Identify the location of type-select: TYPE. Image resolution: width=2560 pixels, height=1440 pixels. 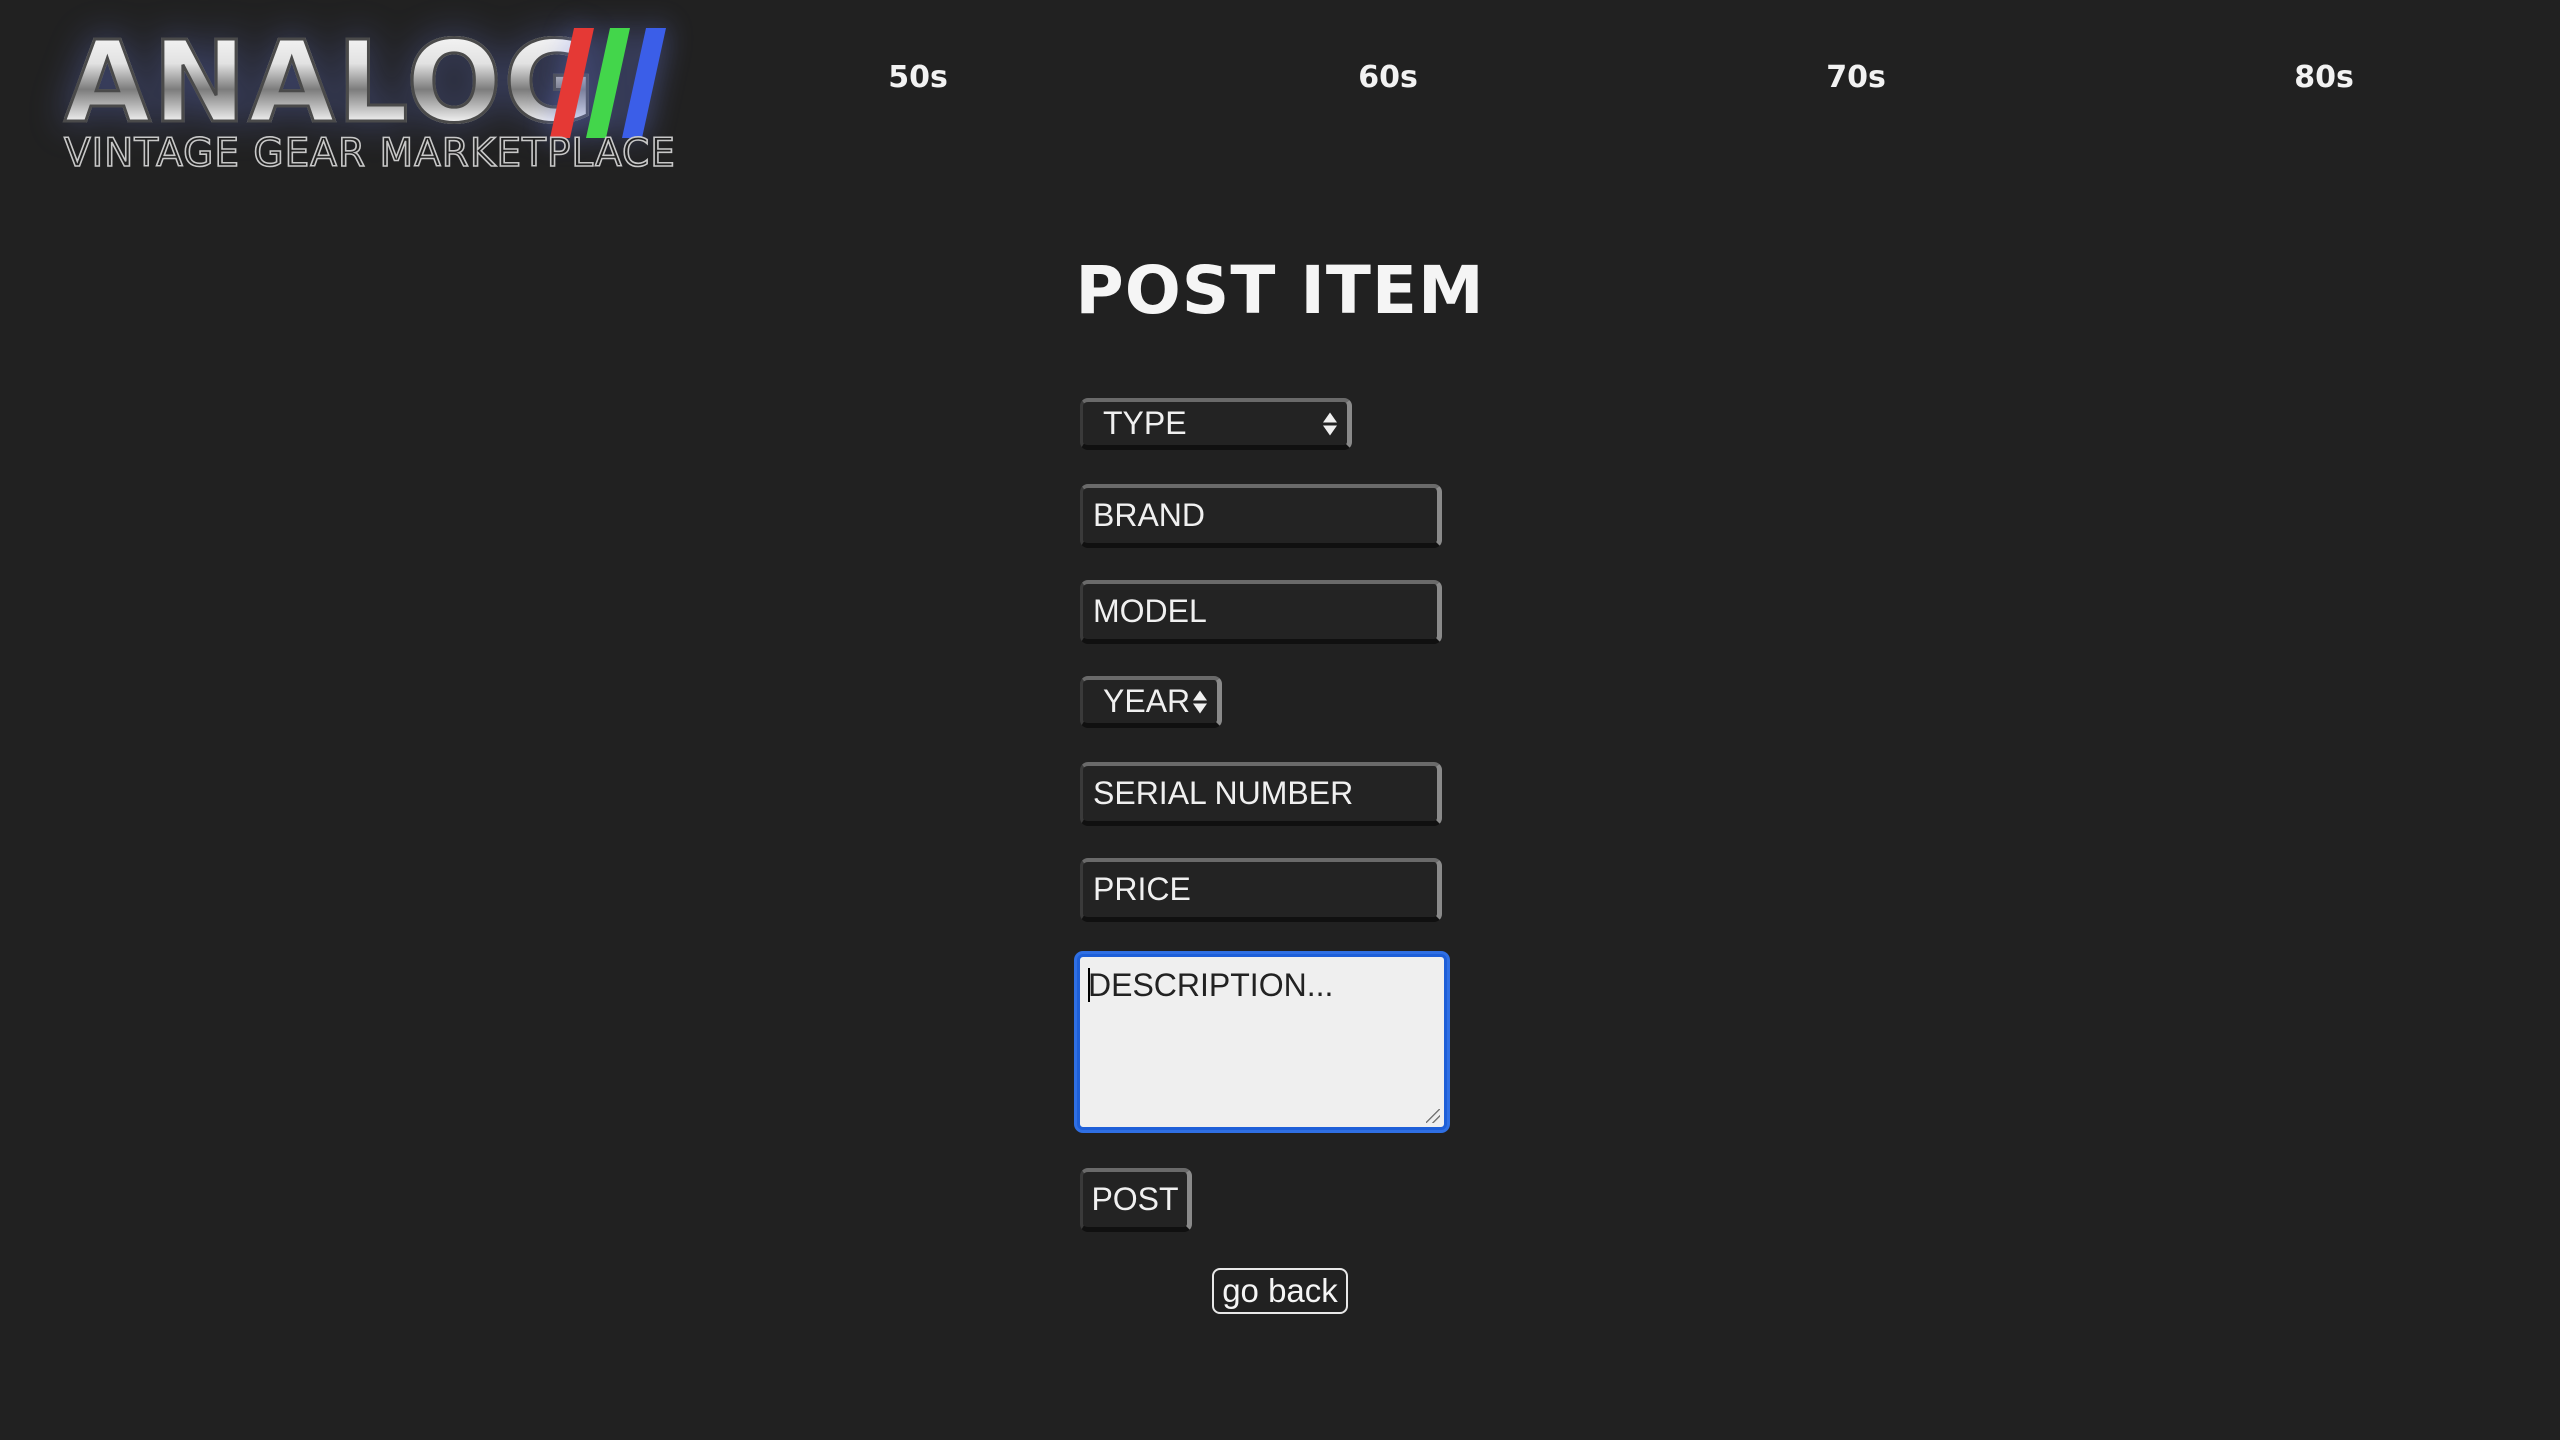
(1216, 424).